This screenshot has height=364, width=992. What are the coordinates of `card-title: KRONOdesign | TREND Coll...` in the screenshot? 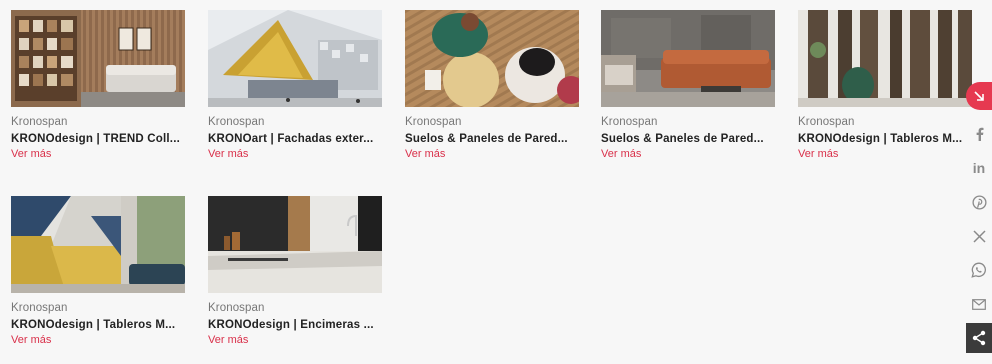 It's located at (98, 139).